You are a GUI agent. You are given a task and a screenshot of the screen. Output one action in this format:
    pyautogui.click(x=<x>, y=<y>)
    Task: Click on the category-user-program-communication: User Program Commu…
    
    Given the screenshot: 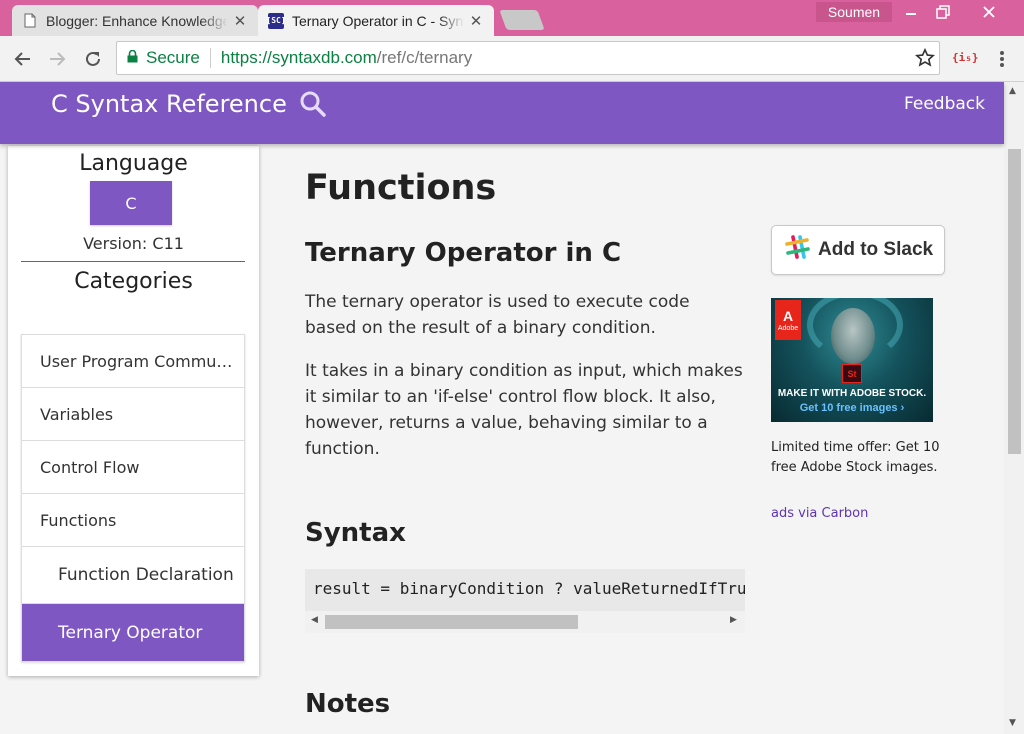 What is the action you would take?
    pyautogui.click(x=133, y=361)
    